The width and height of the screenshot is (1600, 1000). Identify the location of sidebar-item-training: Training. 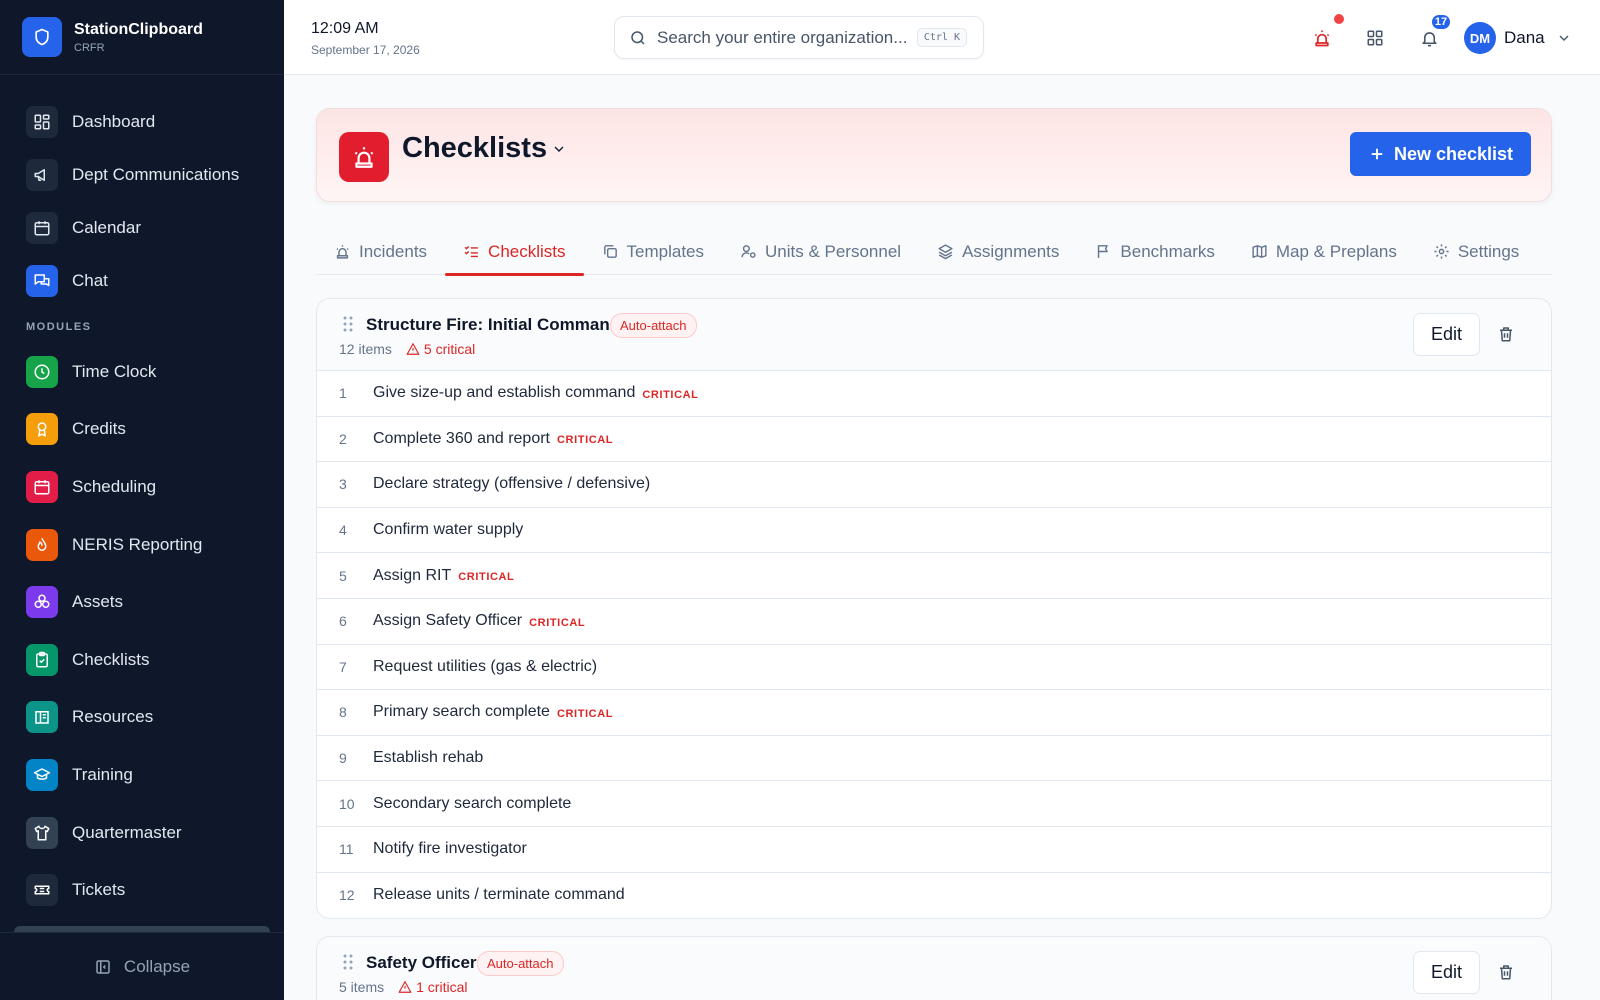
(142, 775).